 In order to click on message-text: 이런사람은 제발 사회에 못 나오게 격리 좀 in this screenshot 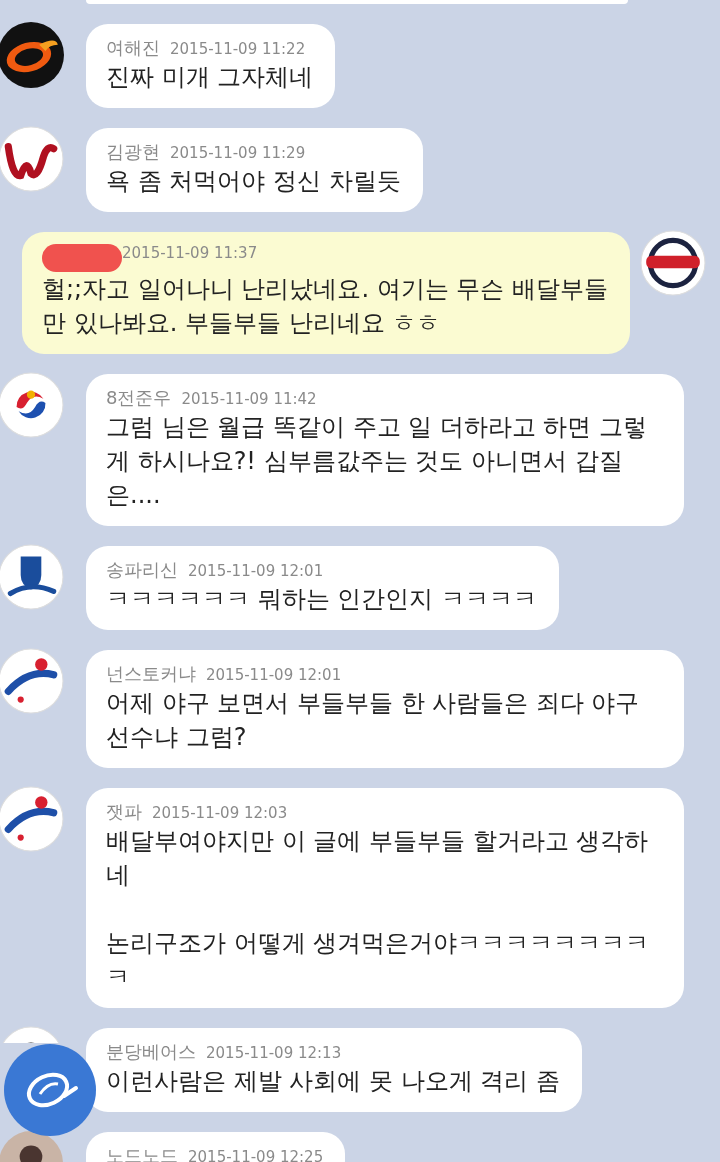, I will do `click(333, 1081)`.